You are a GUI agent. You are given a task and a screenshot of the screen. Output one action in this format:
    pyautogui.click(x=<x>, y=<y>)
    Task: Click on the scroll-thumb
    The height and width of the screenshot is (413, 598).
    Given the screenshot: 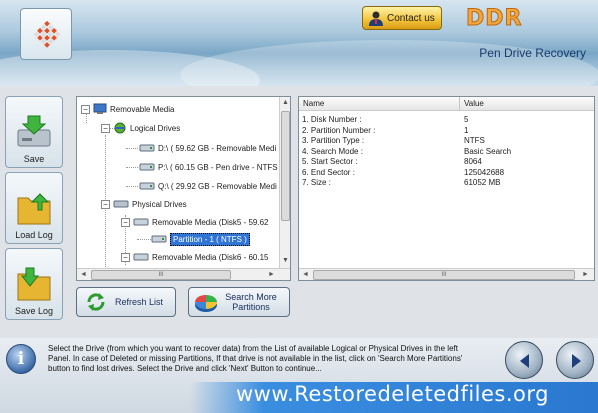 What is the action you would take?
    pyautogui.click(x=285, y=166)
    